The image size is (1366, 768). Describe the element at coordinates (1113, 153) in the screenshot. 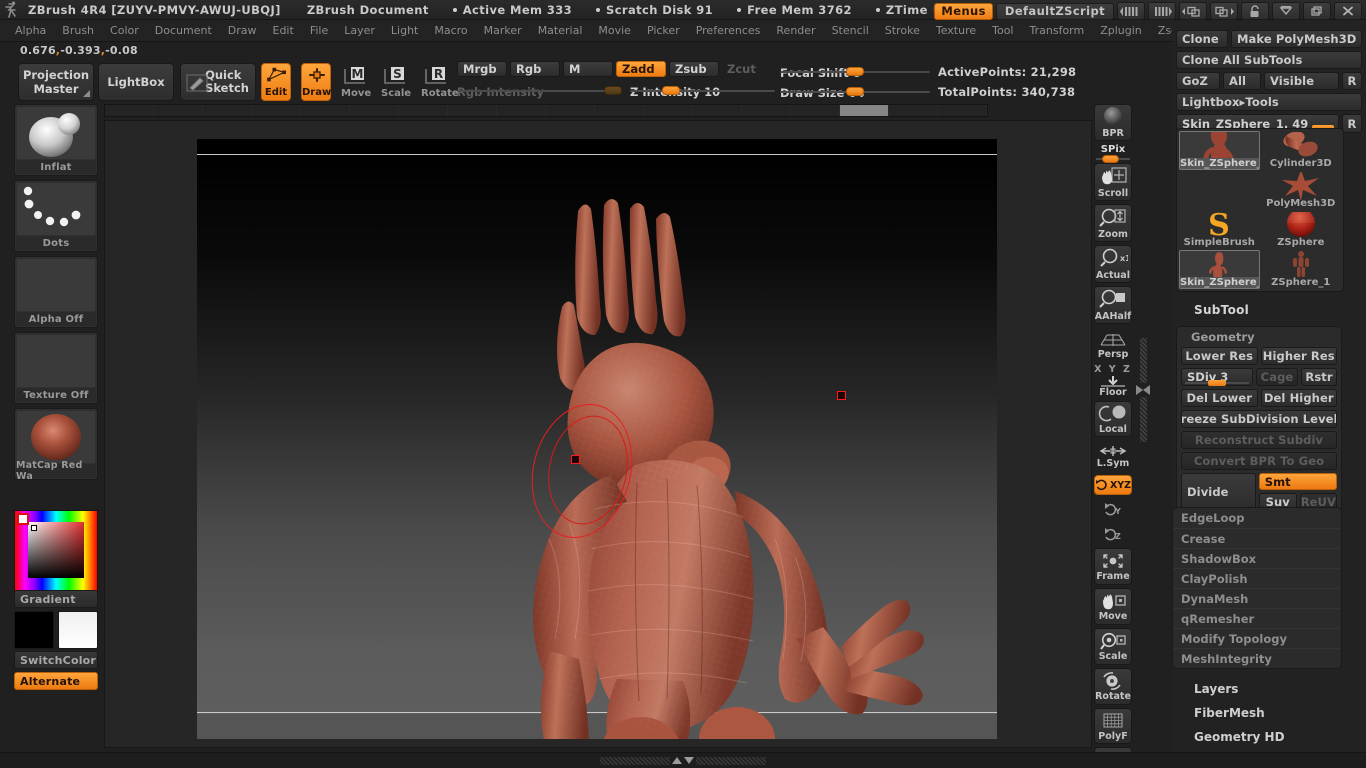

I see `spix-slider: SPix` at that location.